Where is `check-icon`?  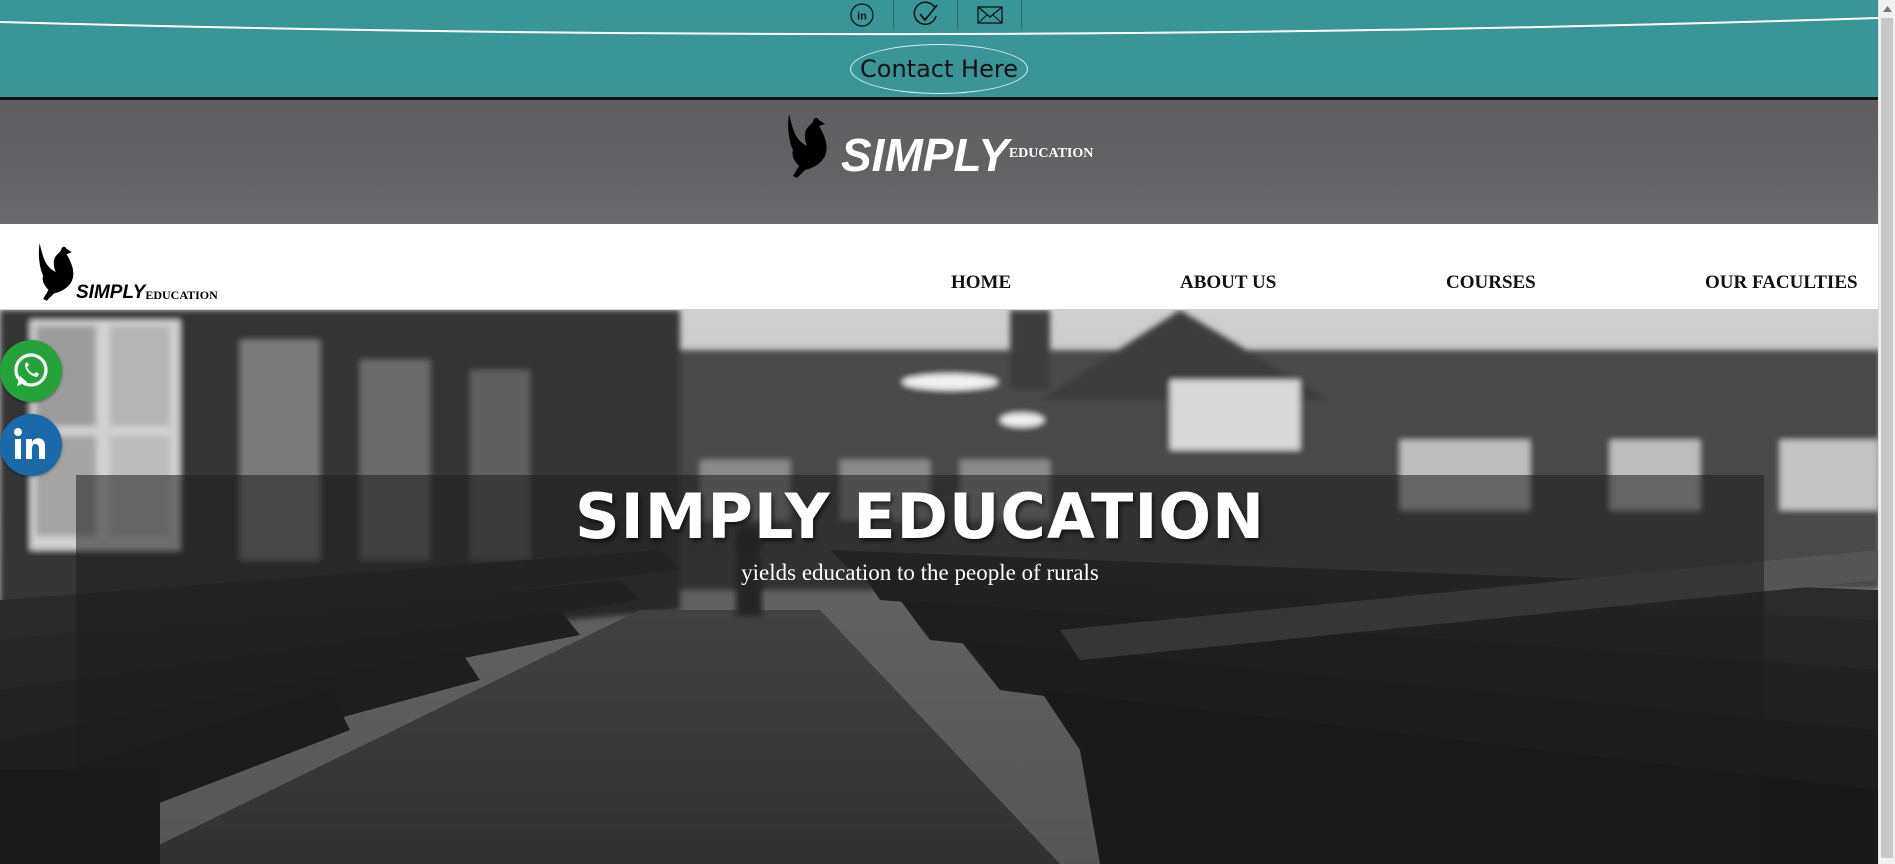
check-icon is located at coordinates (926, 15).